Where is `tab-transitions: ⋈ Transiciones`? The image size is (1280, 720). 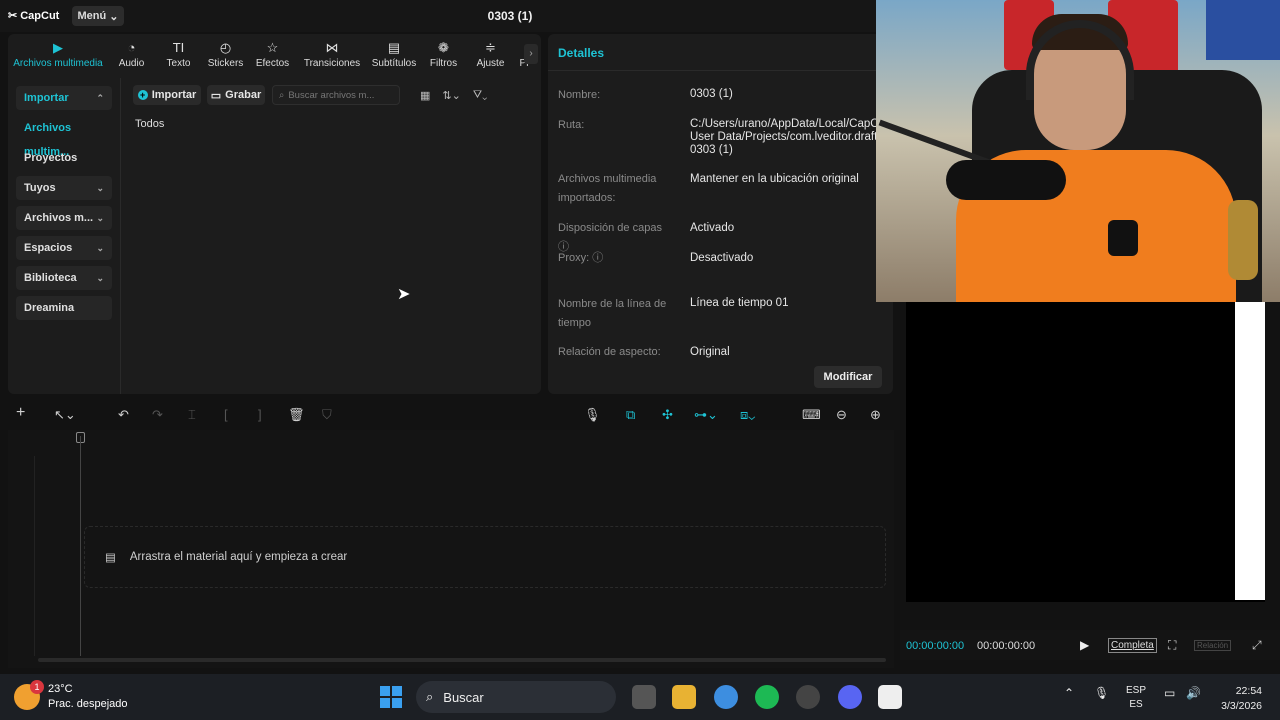
tab-transitions: ⋈ Transiciones is located at coordinates (332, 54).